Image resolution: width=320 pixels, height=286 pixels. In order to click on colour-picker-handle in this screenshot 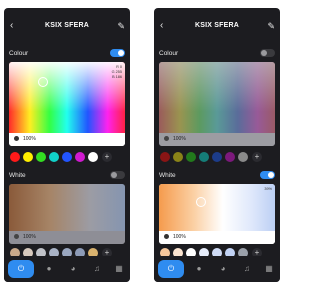, I will do `click(43, 82)`.